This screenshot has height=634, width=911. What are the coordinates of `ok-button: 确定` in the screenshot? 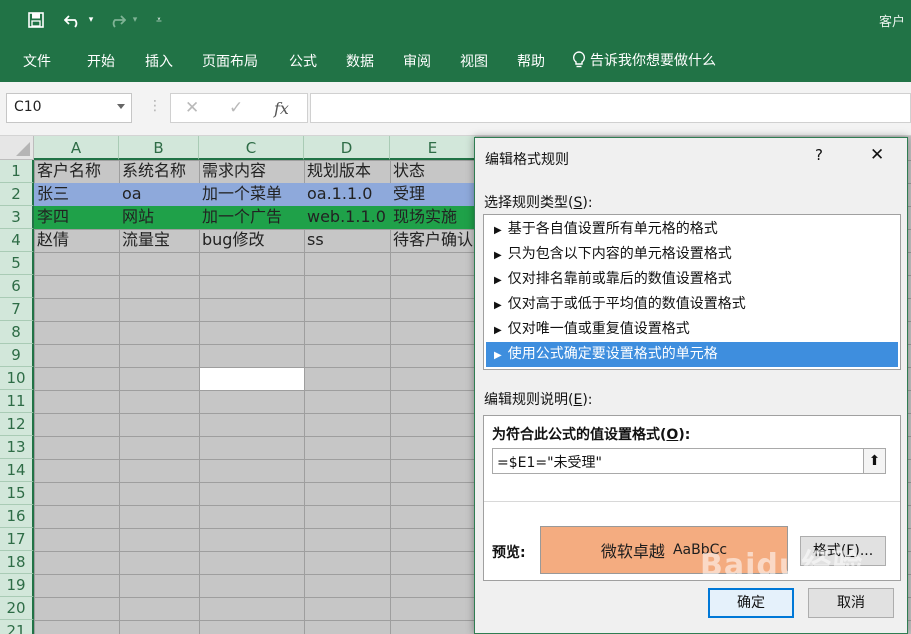 It's located at (751, 603).